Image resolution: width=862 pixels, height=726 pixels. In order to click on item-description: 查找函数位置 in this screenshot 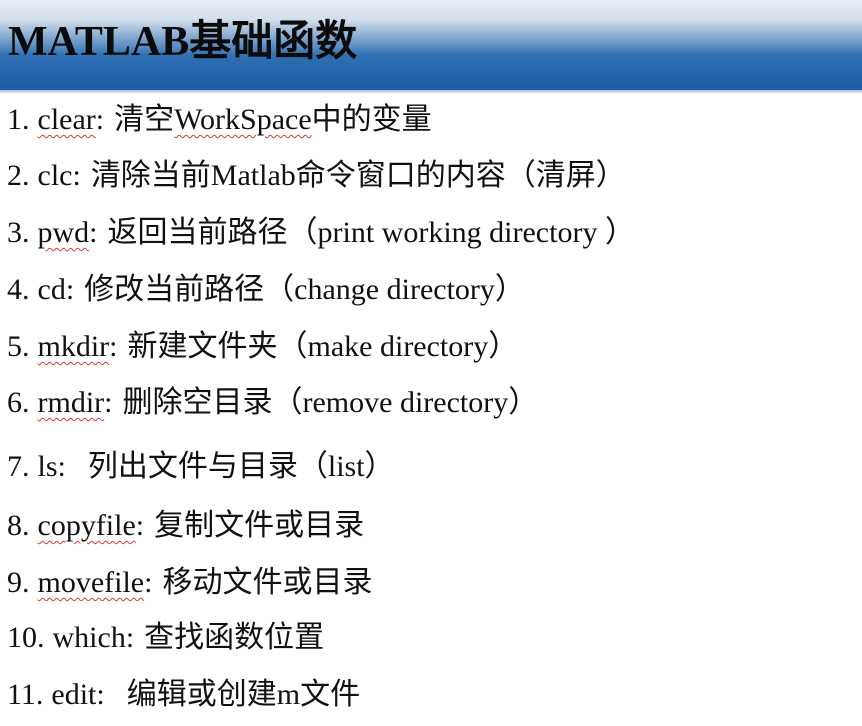, I will do `click(234, 637)`.